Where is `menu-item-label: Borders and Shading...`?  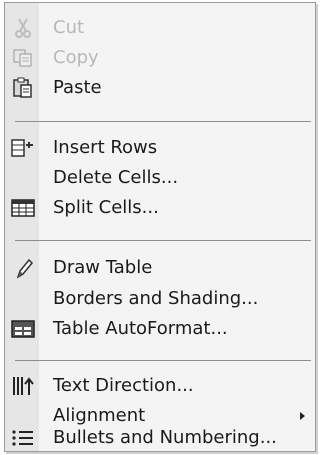
menu-item-label: Borders and Shading... is located at coordinates (156, 298).